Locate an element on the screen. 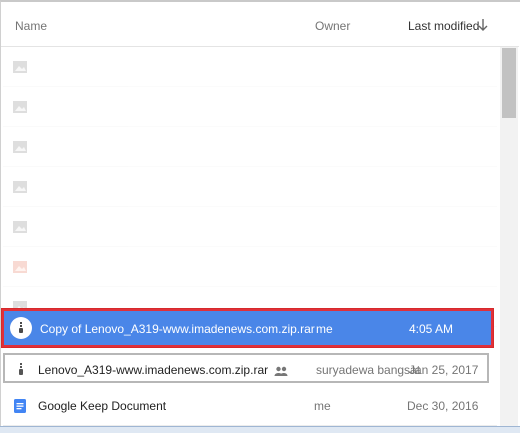 The height and width of the screenshot is (433, 520). file-owner: suryadewa bangsat is located at coordinates (368, 370).